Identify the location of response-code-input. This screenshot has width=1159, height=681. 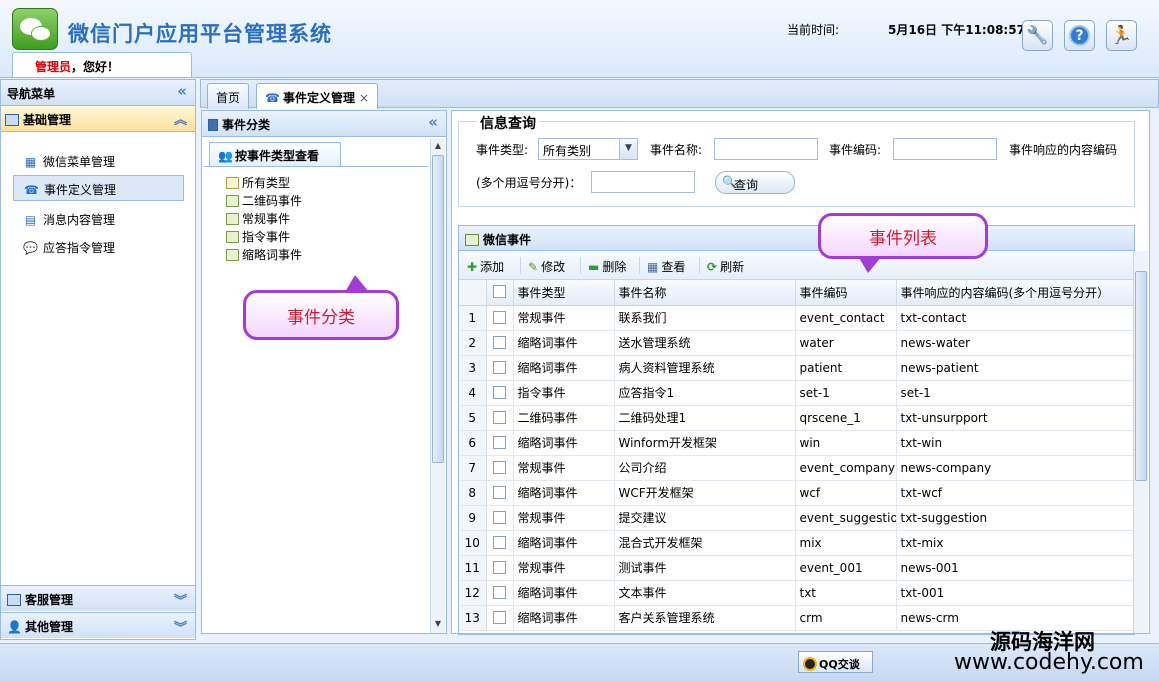
(643, 182).